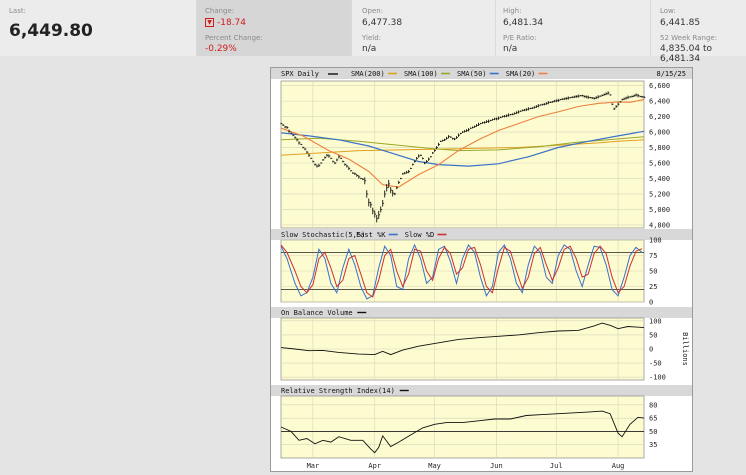 The image size is (746, 475). What do you see at coordinates (472, 74) in the screenshot?
I see `legend-label-price-2: SMA(50)` at bounding box center [472, 74].